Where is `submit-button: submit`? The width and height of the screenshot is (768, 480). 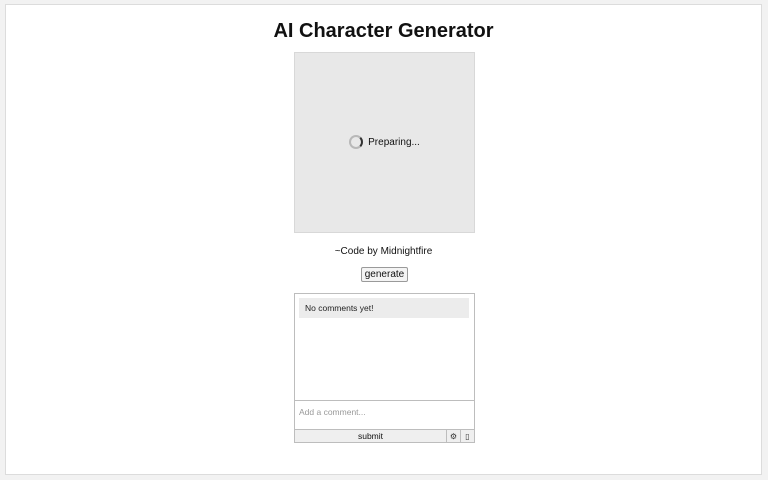
submit-button: submit is located at coordinates (371, 436).